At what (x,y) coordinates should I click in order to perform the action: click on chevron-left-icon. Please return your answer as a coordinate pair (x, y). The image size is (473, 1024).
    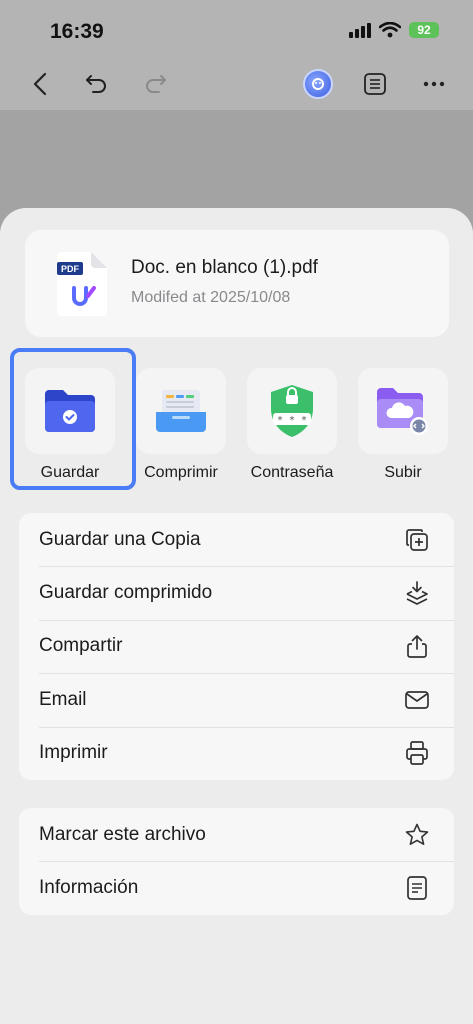
    Looking at the image, I should click on (40, 84).